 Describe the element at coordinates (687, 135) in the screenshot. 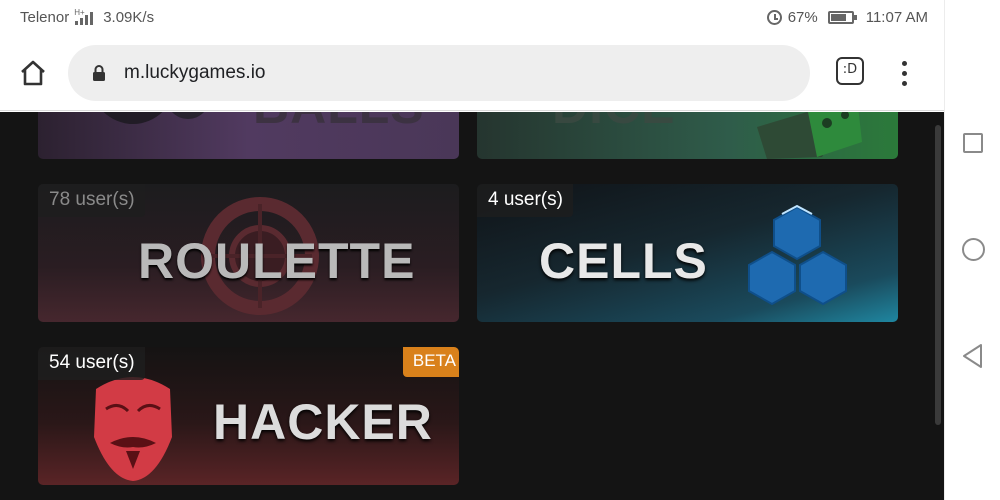

I see `game-card-dice: DICE` at that location.